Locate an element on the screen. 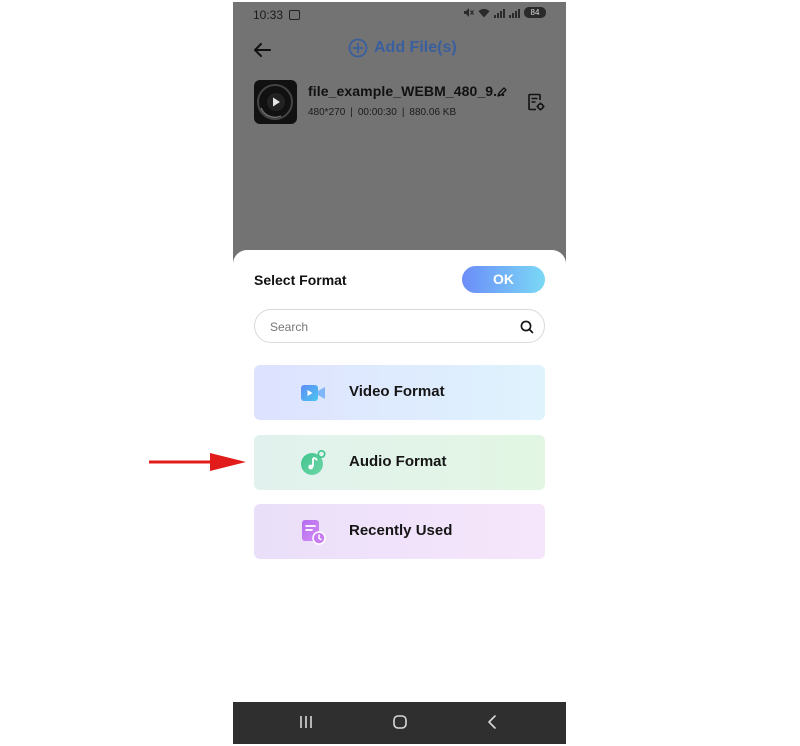  file-meta: 480*270 | 00:00:30 | 880.06 KB is located at coordinates (382, 112).